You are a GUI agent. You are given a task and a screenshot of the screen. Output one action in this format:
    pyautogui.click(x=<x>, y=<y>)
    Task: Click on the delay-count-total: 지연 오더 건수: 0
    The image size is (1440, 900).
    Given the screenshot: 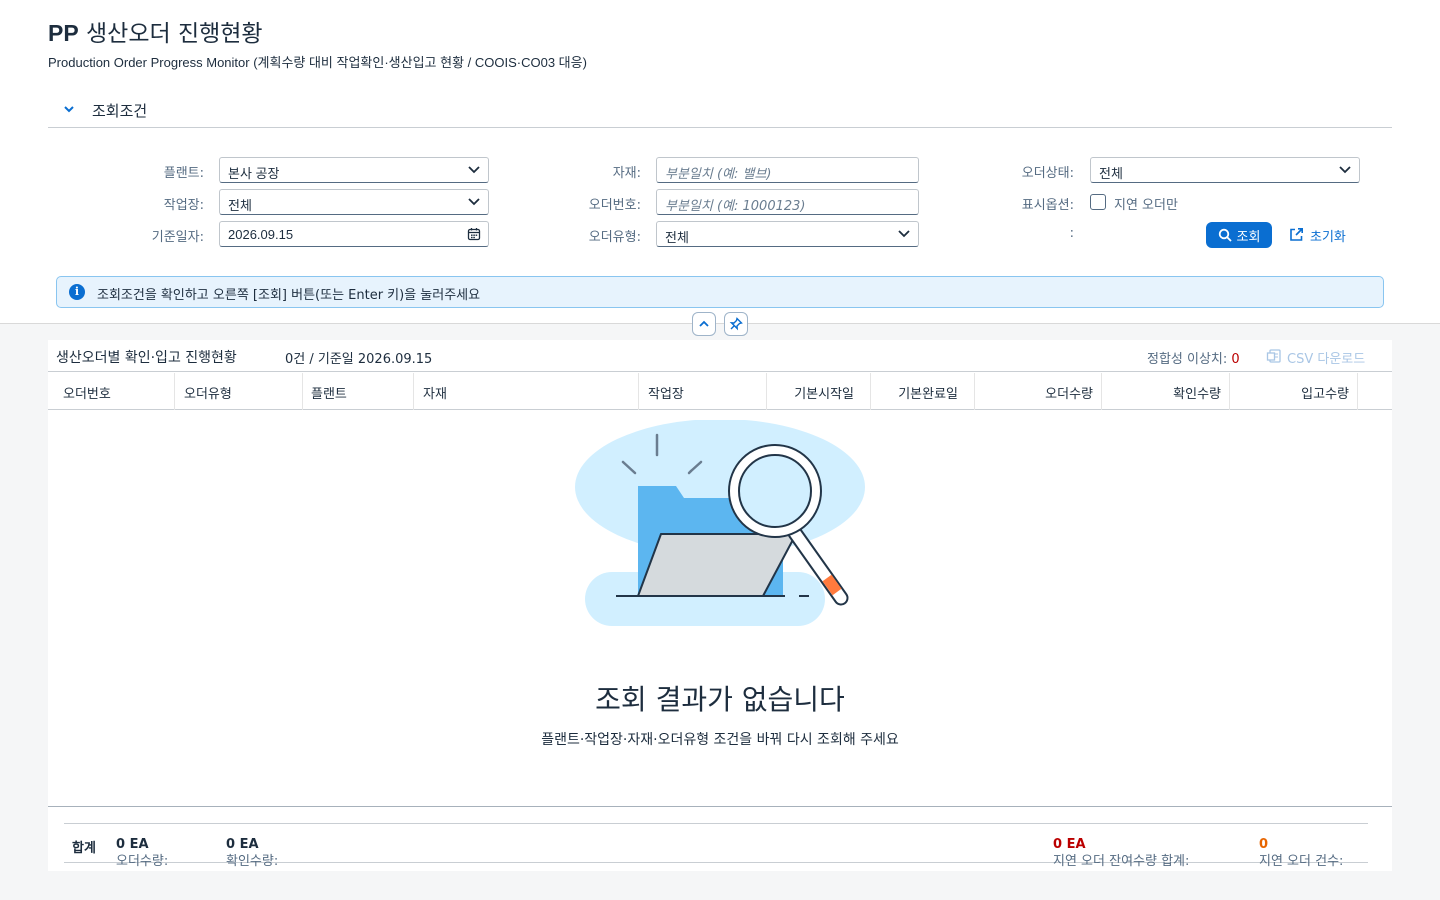 What is the action you would take?
    pyautogui.click(x=1301, y=853)
    